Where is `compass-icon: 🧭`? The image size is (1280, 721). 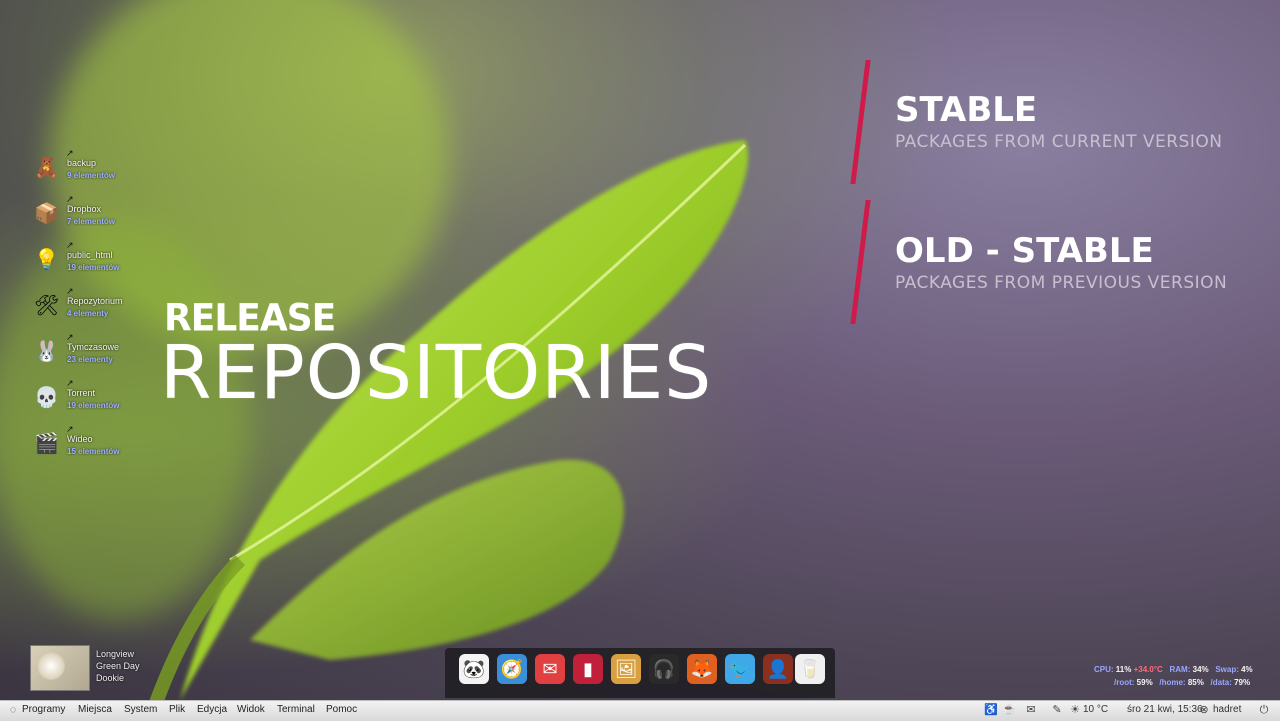
compass-icon: 🧭 is located at coordinates (512, 669).